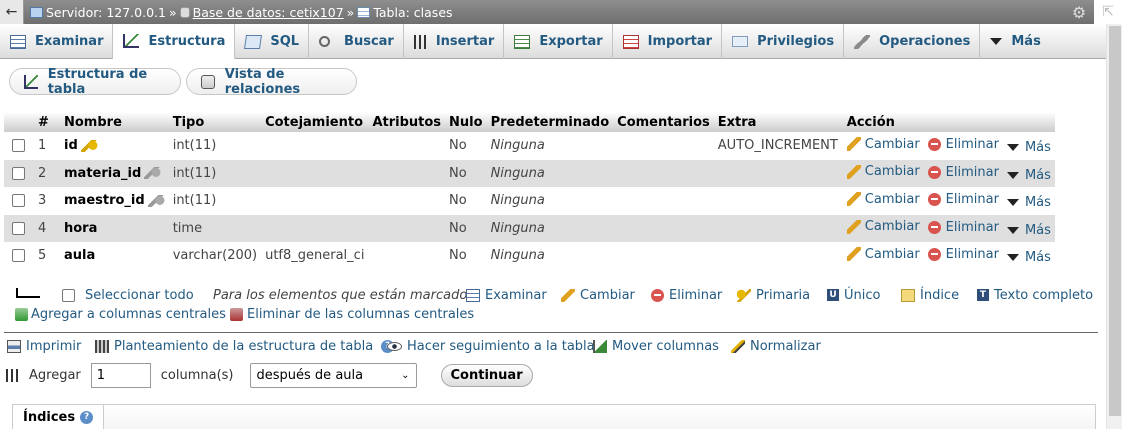 This screenshot has width=1122, height=429. What do you see at coordinates (663, 122) in the screenshot?
I see `header-comments: Comentarios` at bounding box center [663, 122].